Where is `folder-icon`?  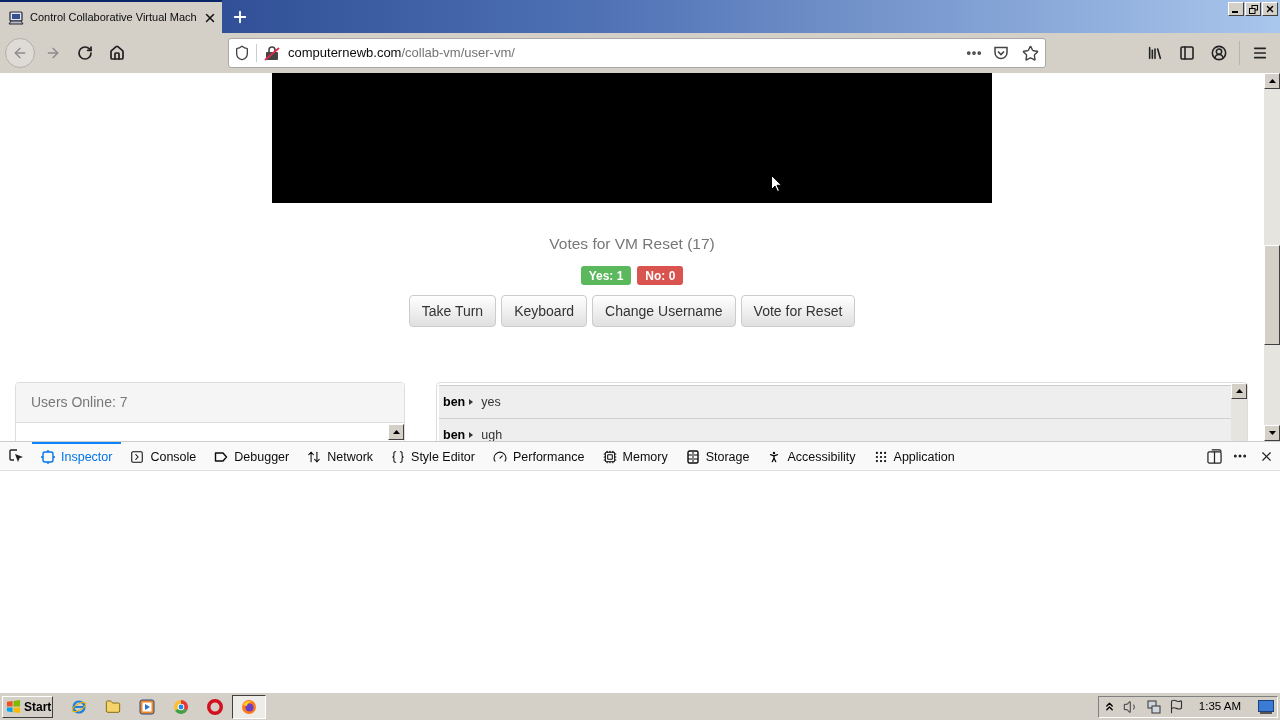
folder-icon is located at coordinates (113, 706).